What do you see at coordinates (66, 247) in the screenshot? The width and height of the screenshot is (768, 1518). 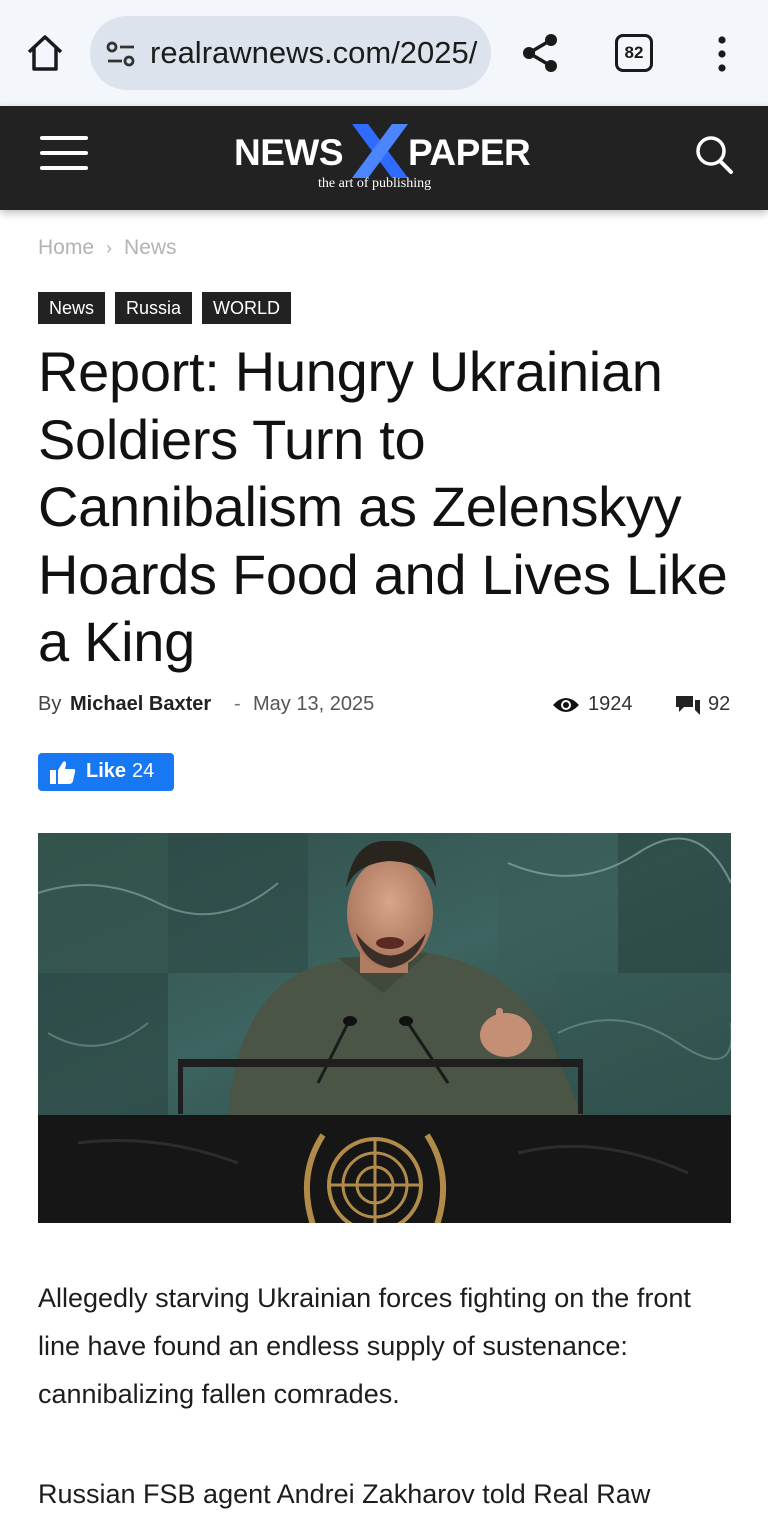 I see `breadcrumb-home: Home` at bounding box center [66, 247].